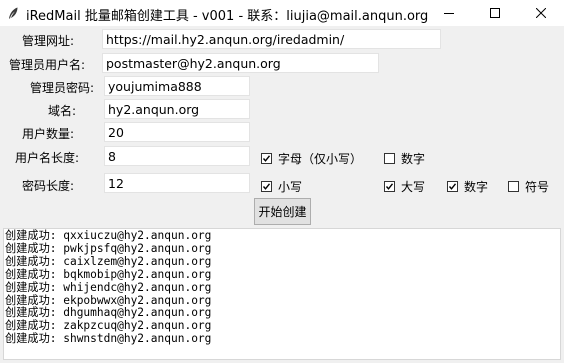 Image resolution: width=564 pixels, height=363 pixels. I want to click on password-uppercase-checkbox: 大写, so click(404, 186).